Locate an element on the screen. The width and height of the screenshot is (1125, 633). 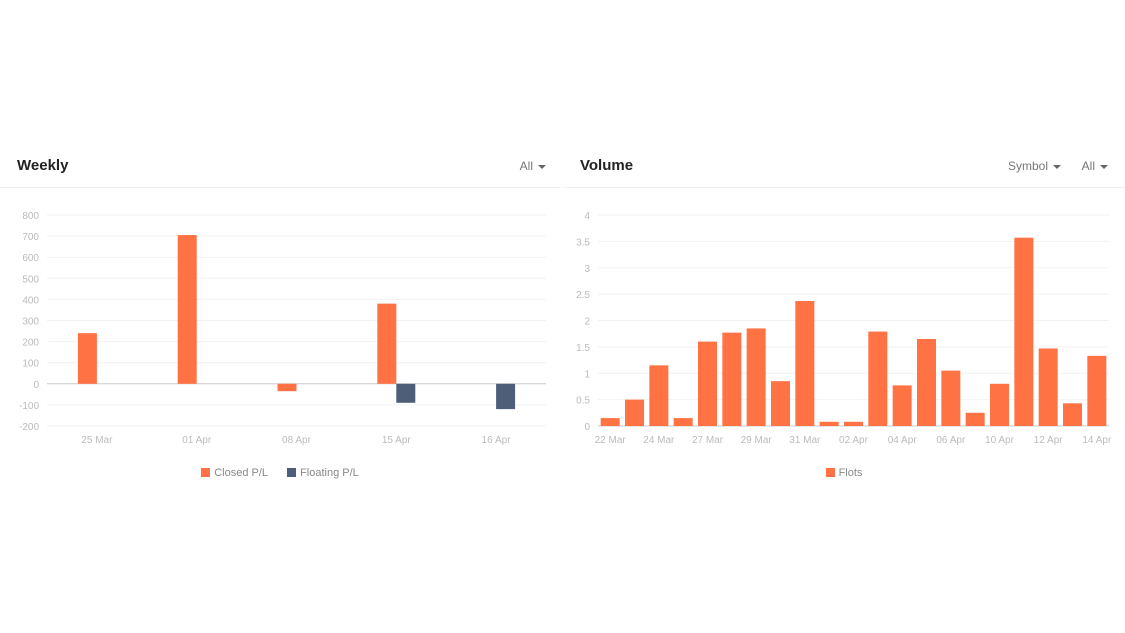
x-tick-label: 29 Mar is located at coordinates (757, 440).